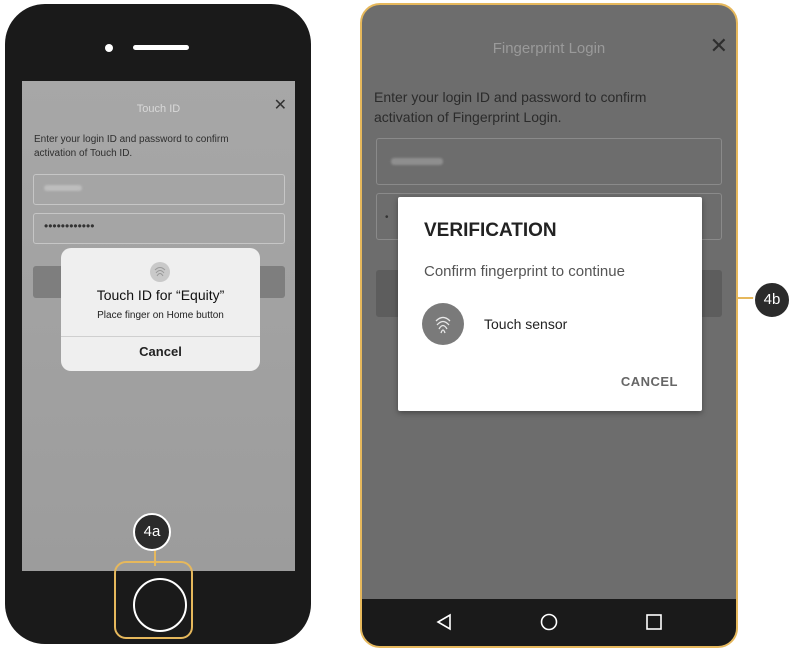 The image size is (793, 648). I want to click on dialog-message: Confirm fingerprint to continue, so click(524, 271).